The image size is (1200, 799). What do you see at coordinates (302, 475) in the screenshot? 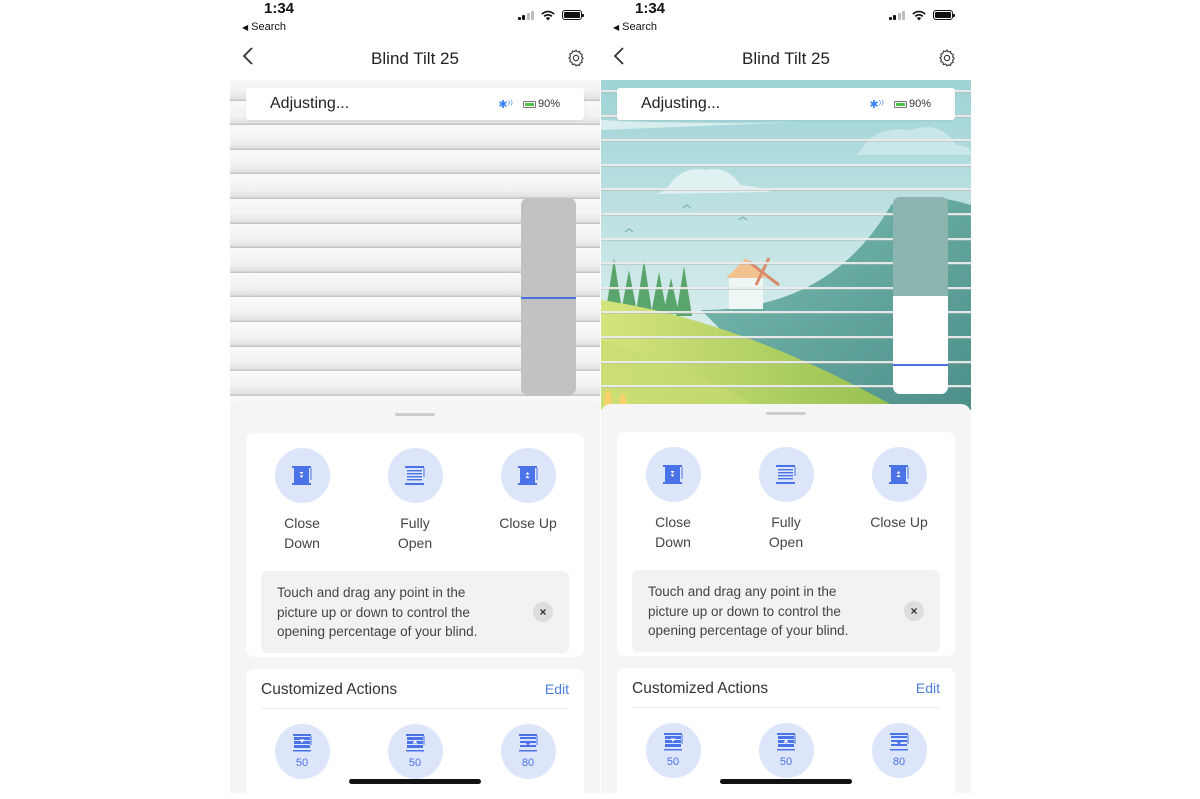
I see `close-down-icon` at bounding box center [302, 475].